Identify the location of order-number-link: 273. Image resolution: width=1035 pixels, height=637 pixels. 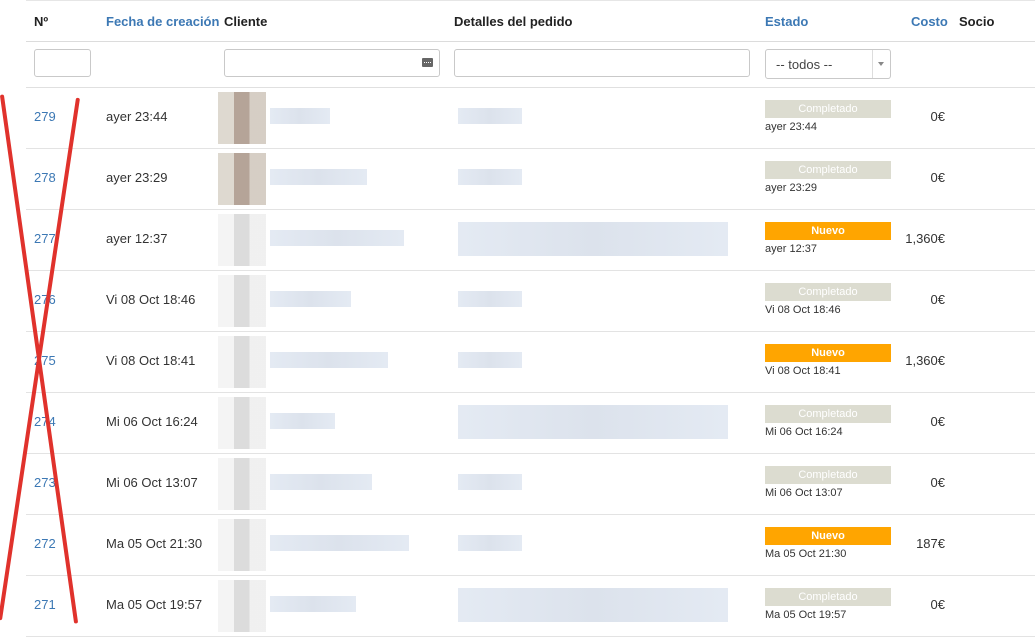
(45, 482).